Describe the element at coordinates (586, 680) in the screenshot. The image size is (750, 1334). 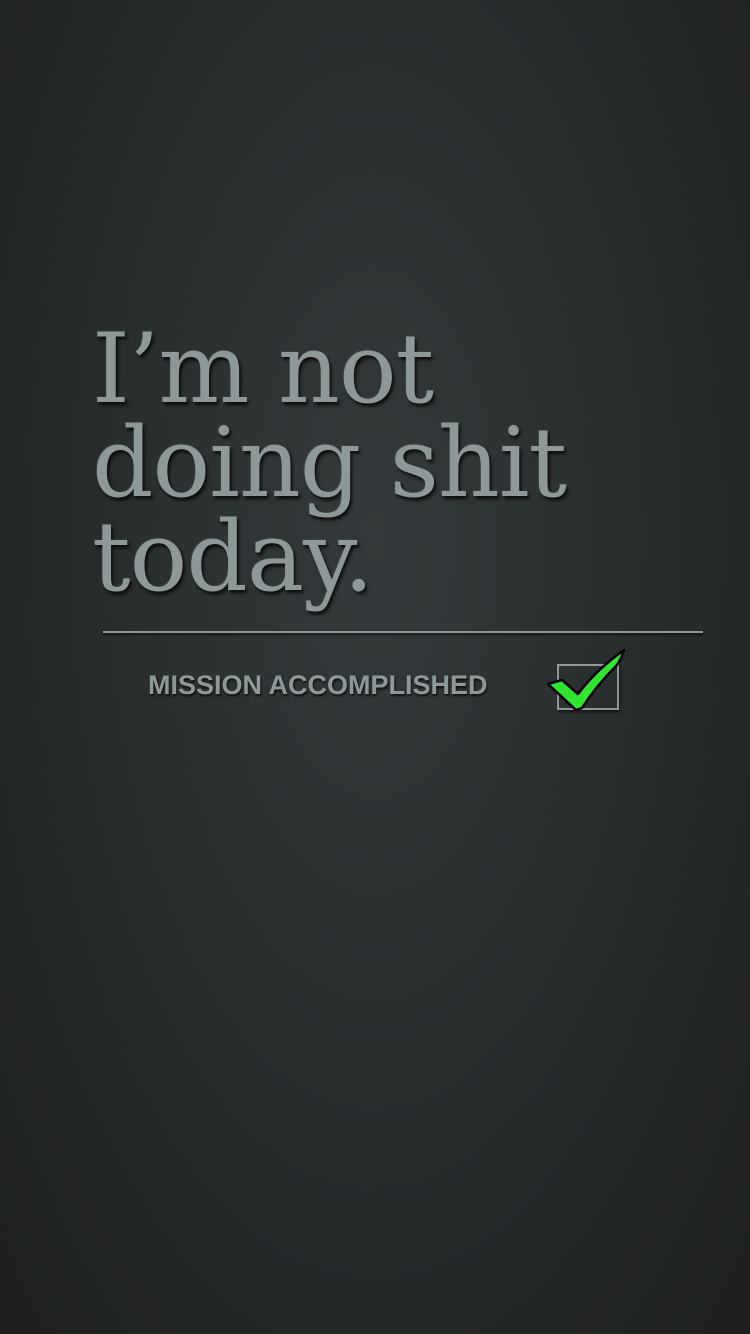
I see `checkmark-icon` at that location.